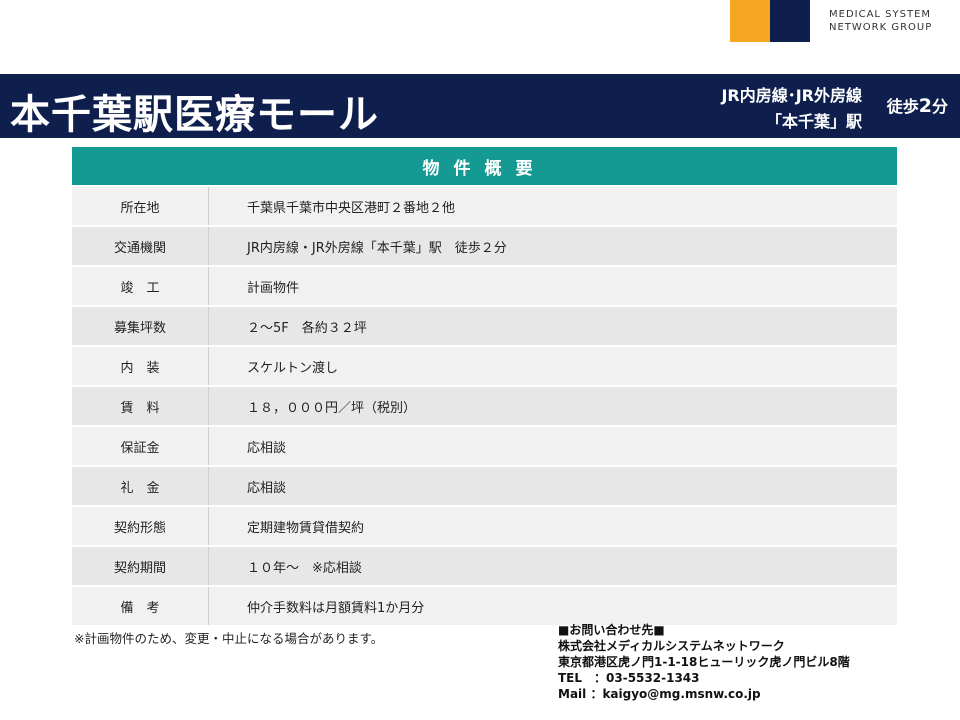  What do you see at coordinates (304, 568) in the screenshot?
I see `row-value: １０年～ ※応相談` at bounding box center [304, 568].